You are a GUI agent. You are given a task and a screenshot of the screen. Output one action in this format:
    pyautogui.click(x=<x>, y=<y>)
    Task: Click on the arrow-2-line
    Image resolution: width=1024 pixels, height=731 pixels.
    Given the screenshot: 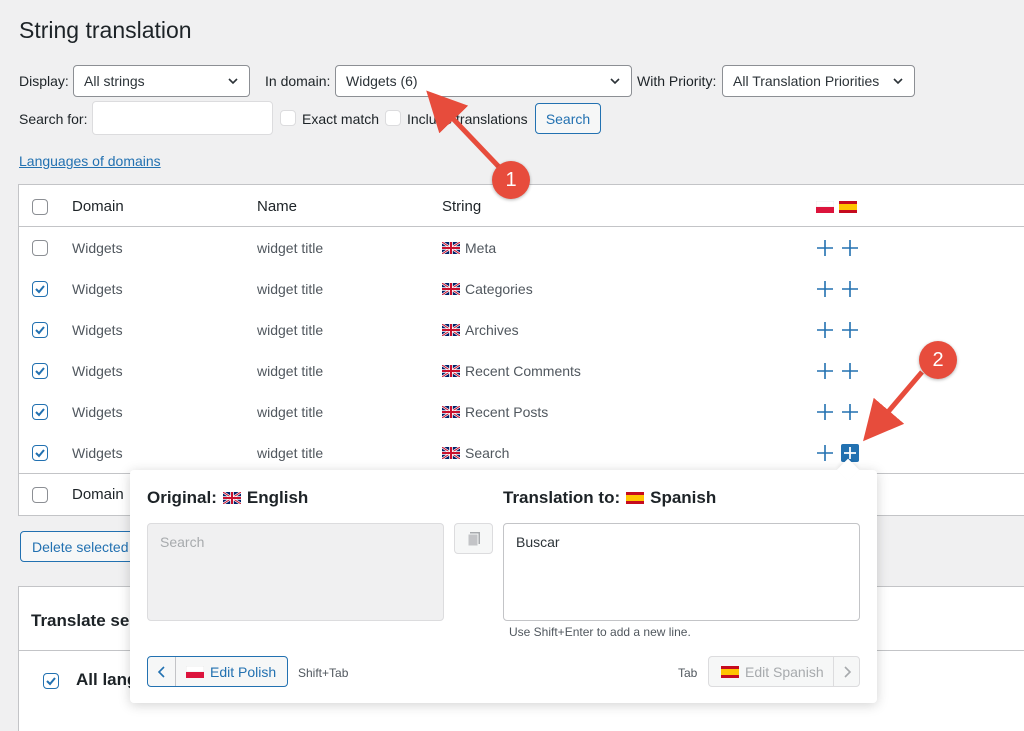 What is the action you would take?
    pyautogui.click(x=893, y=406)
    